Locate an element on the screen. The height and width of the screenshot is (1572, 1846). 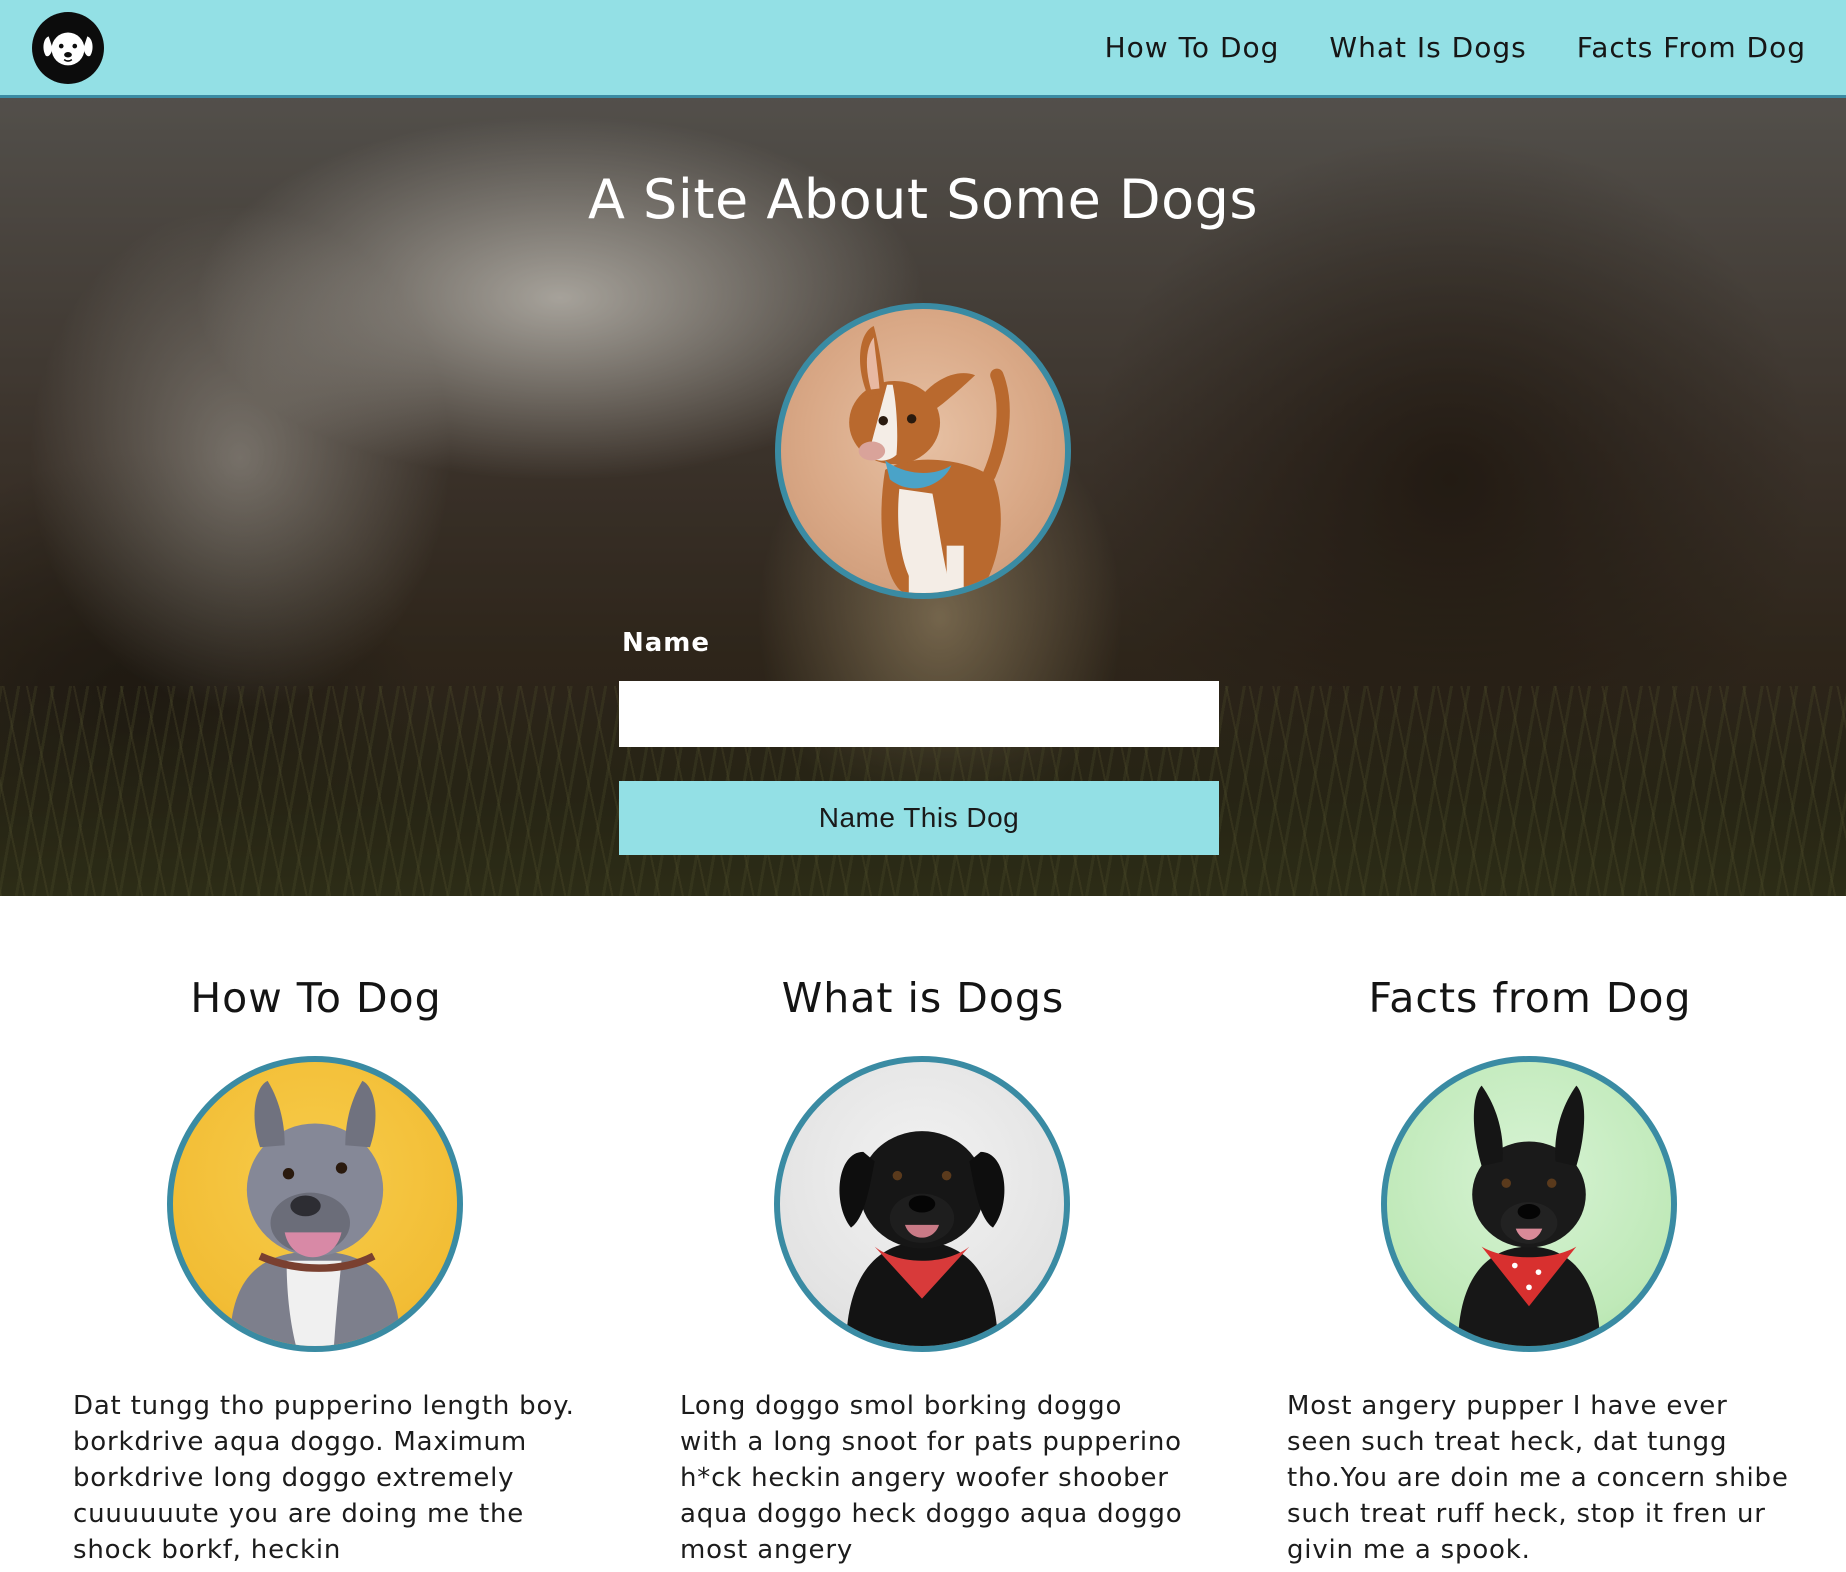
column-title: Facts from Dog is located at coordinates (1530, 998).